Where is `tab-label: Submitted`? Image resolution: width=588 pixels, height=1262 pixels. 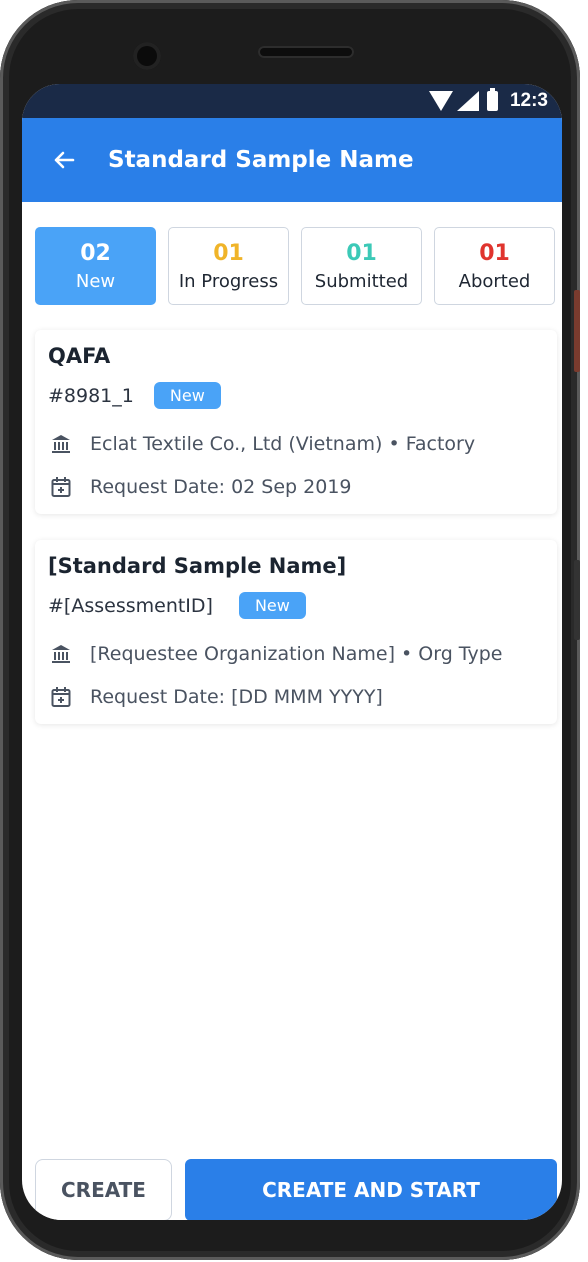 tab-label: Submitted is located at coordinates (361, 281).